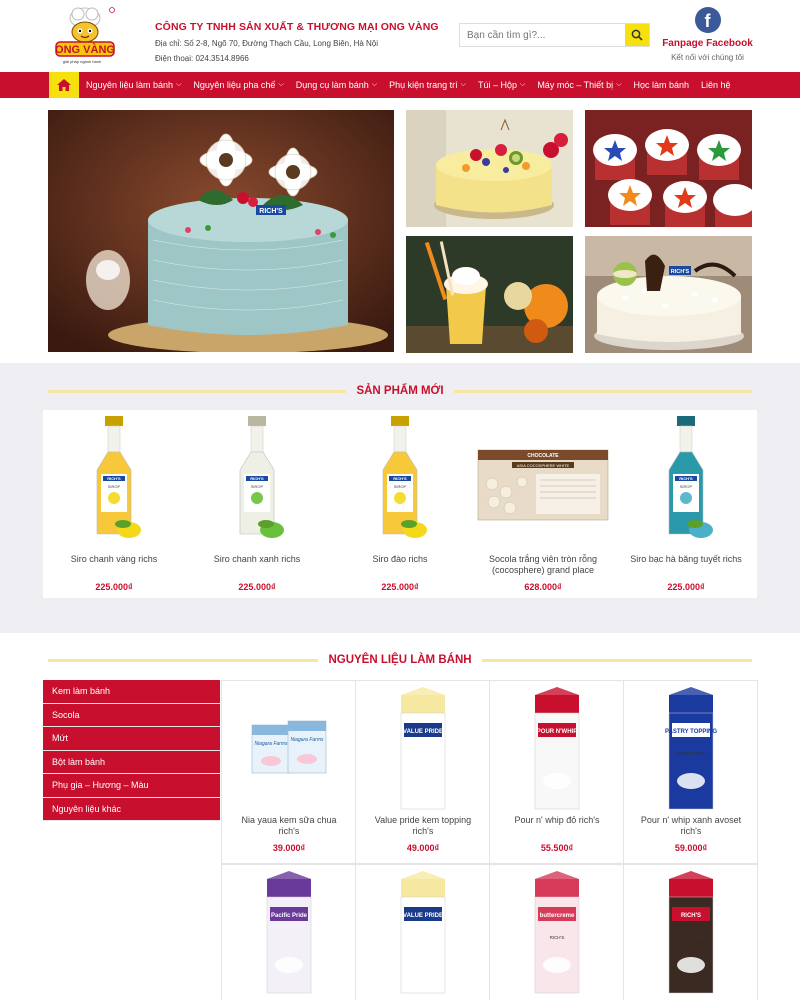 This screenshot has height=1000, width=800. Describe the element at coordinates (400, 559) in the screenshot. I see `product-name: Siro đào richs` at that location.